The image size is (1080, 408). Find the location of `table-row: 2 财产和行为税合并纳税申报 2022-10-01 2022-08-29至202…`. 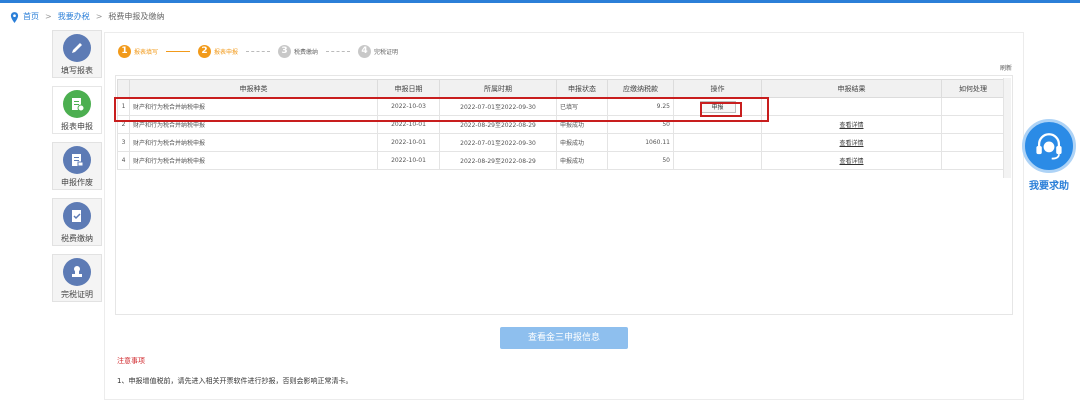

table-row: 2 财产和行为税合并纳税申报 2022-10-01 2022-08-29至202… is located at coordinates (561, 124).